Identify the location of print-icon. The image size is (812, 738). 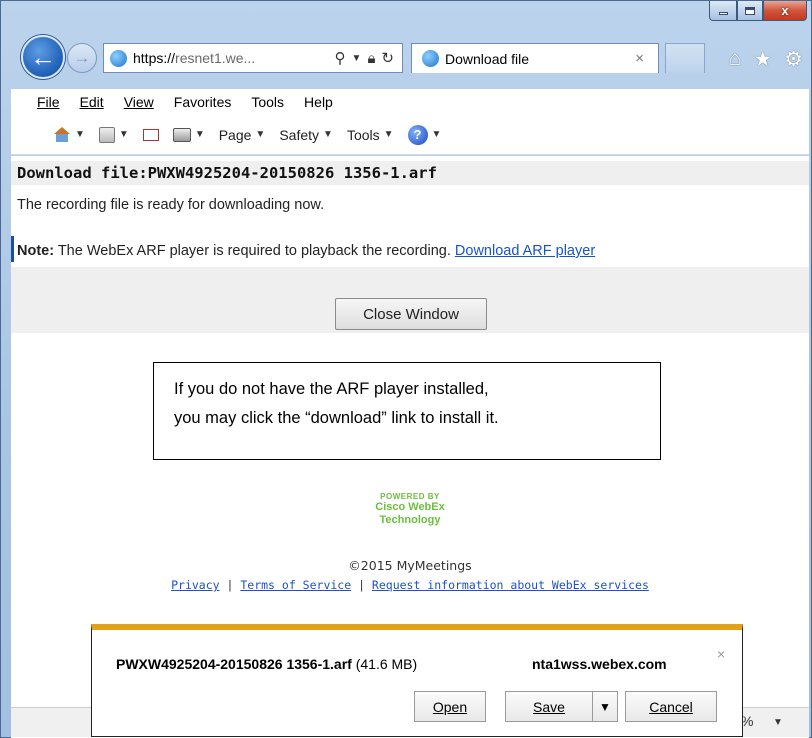
(181, 134).